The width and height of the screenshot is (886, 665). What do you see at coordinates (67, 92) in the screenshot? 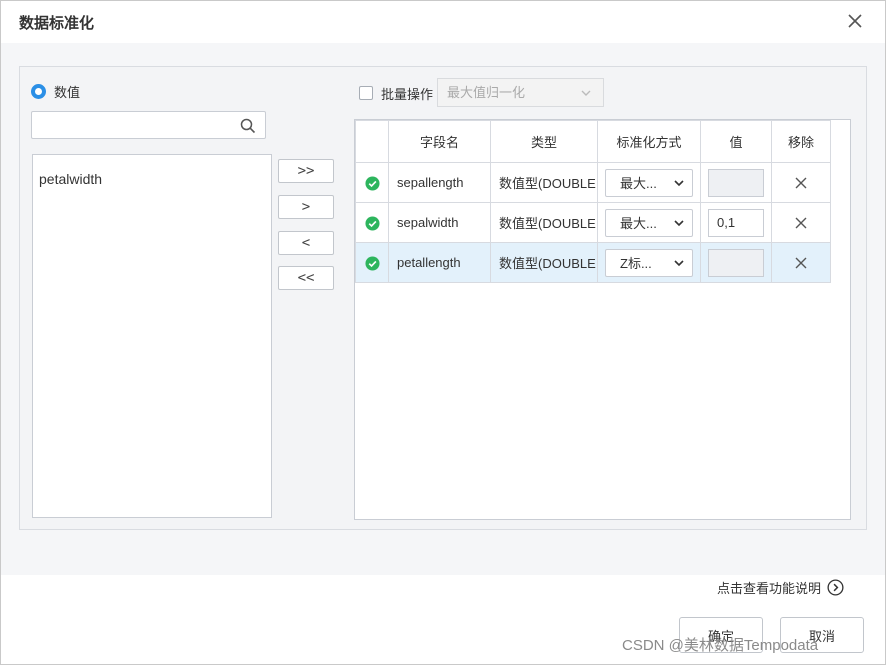
I see `numeric-radio-label: 数值` at bounding box center [67, 92].